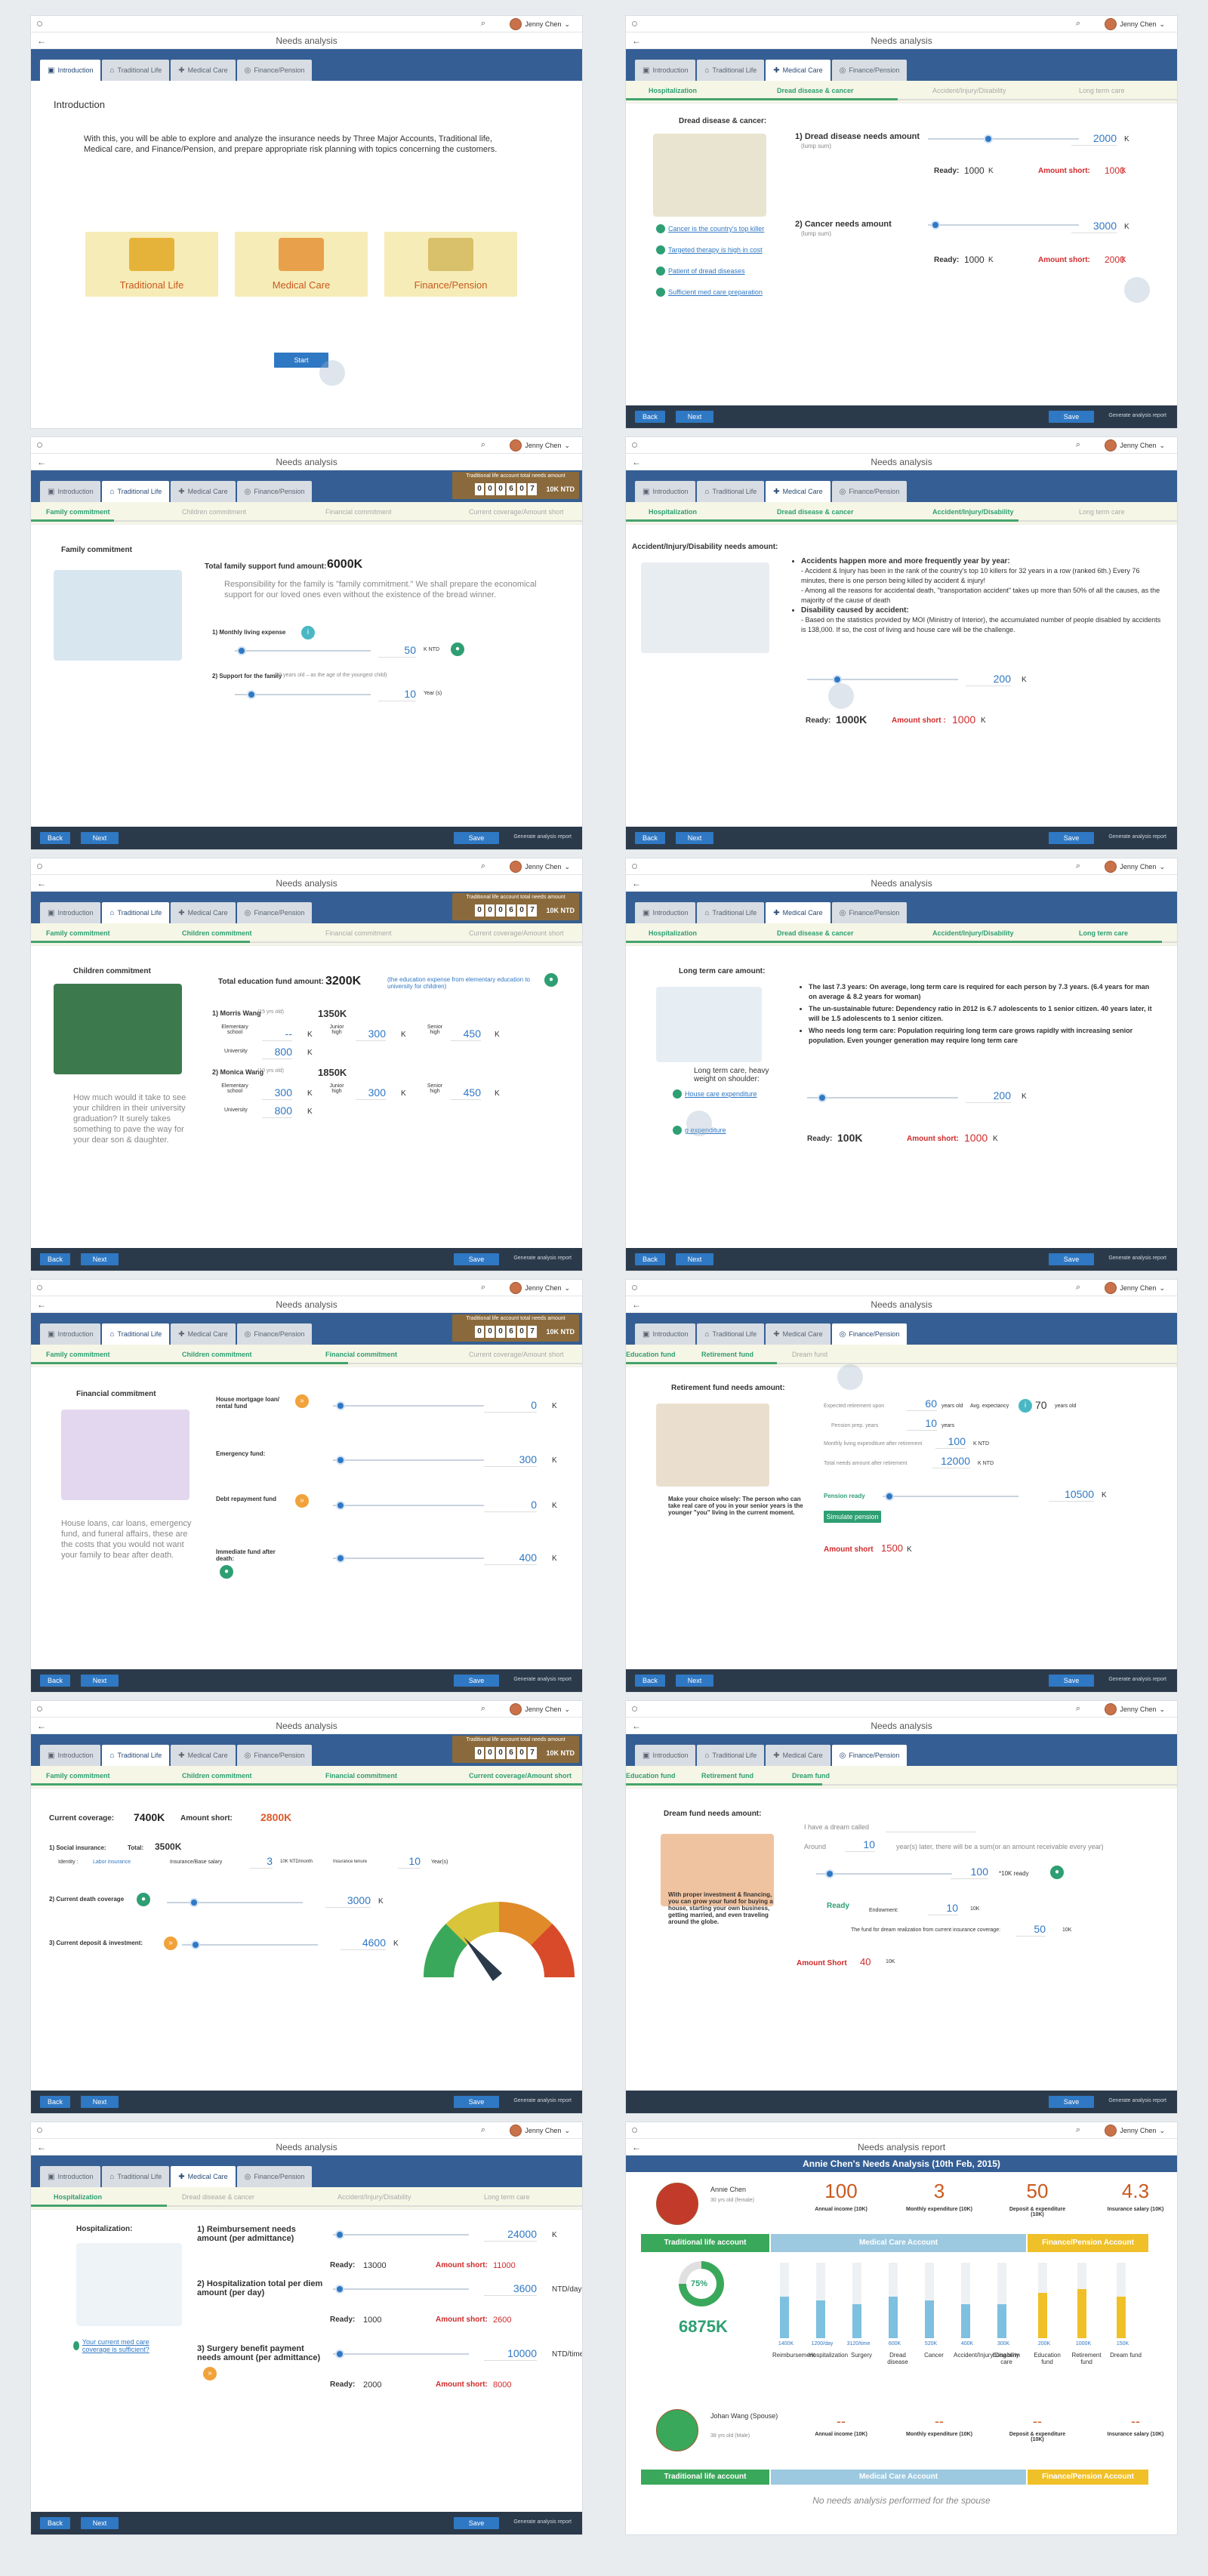 Image resolution: width=1208 pixels, height=2576 pixels. I want to click on dream-amount-slider, so click(884, 1873).